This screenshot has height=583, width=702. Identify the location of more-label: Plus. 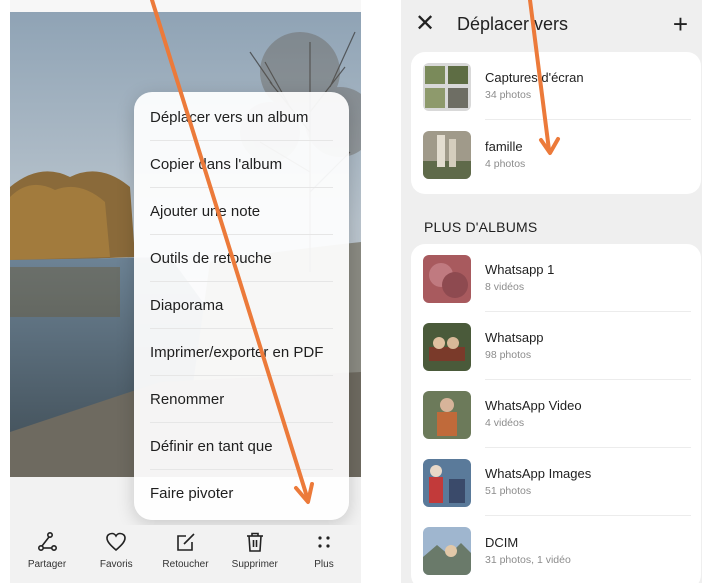
(324, 564).